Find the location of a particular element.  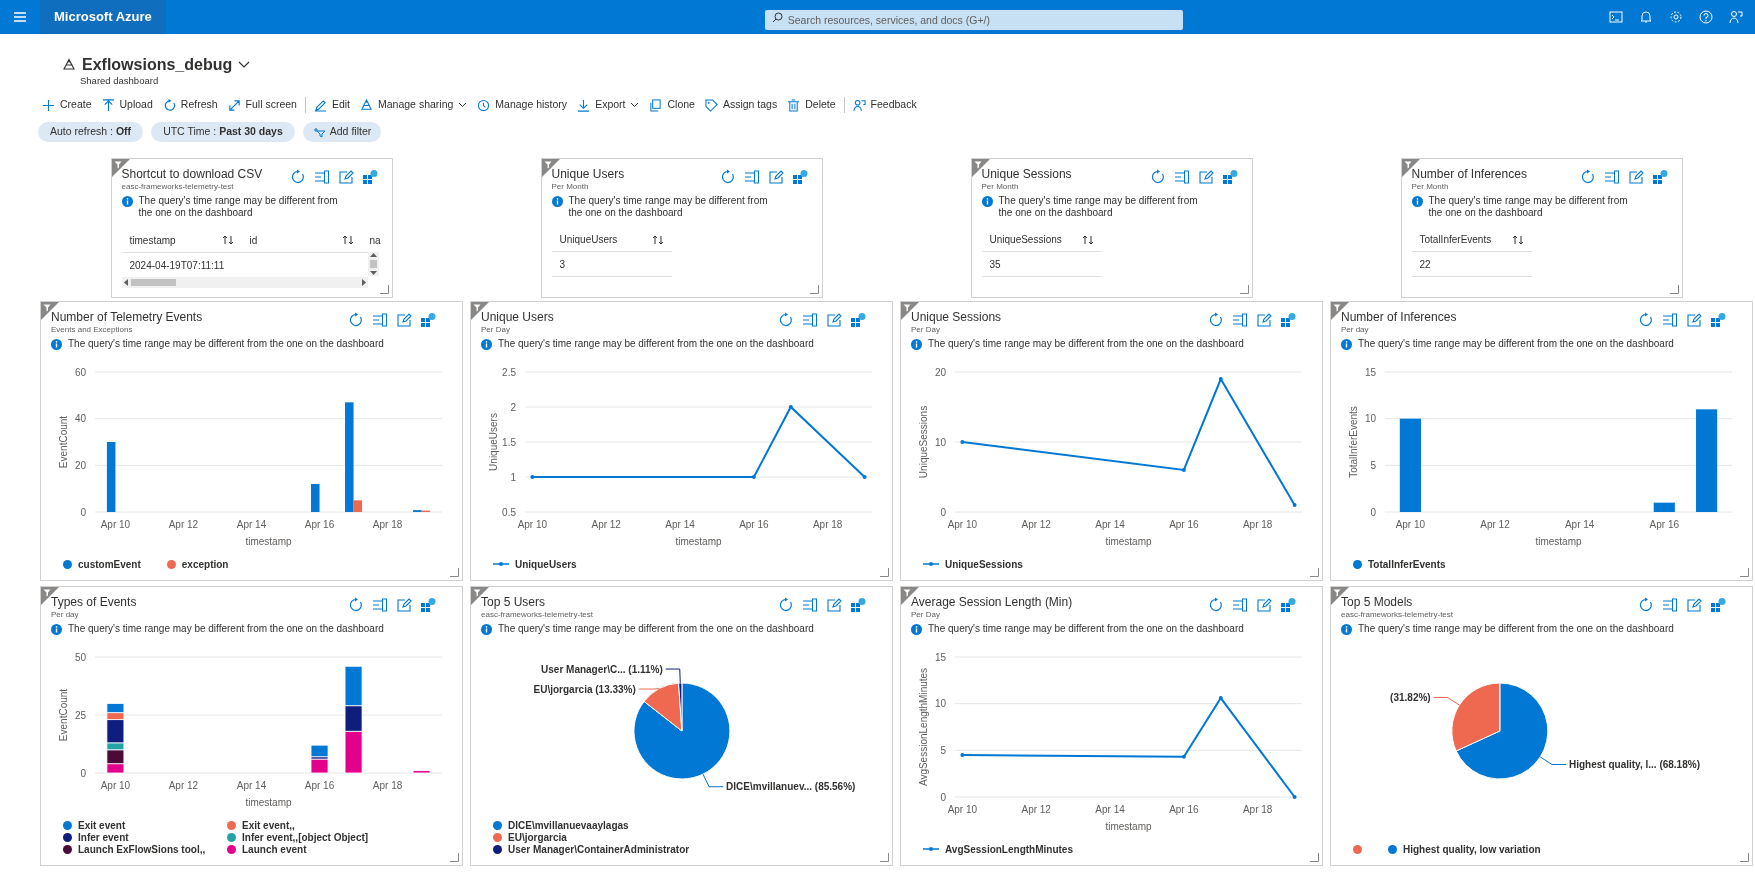

toolbar-button: Assign tags is located at coordinates (741, 105).